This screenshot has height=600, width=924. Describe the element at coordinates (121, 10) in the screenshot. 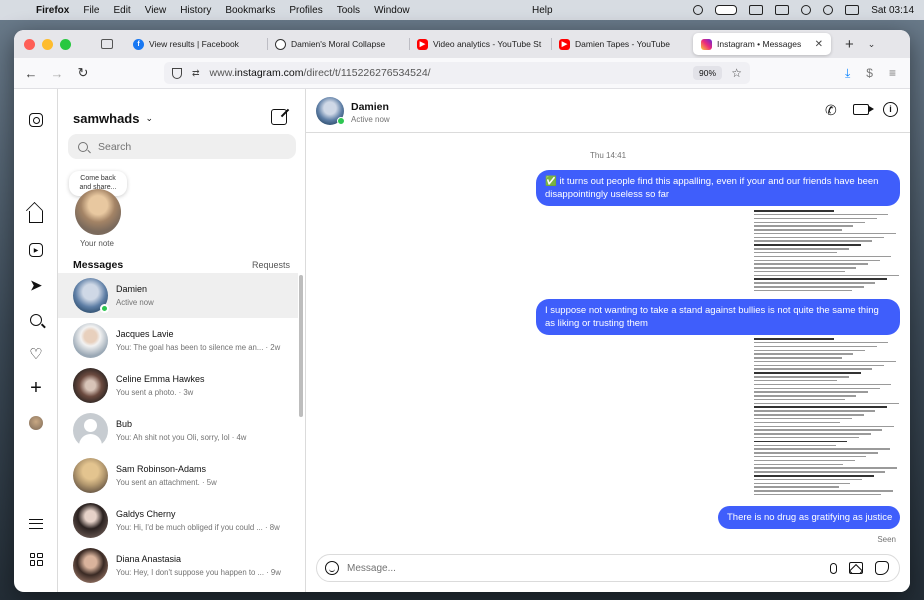

I see `menu-edit: Edit` at that location.